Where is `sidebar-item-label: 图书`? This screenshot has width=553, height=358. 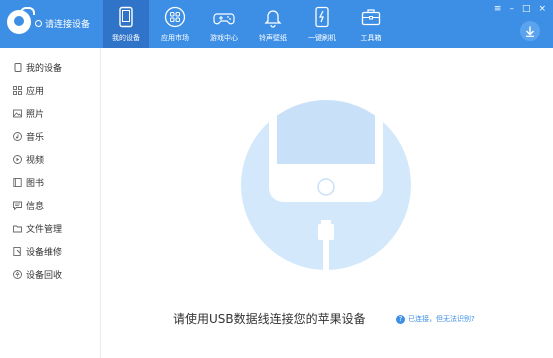
sidebar-item-label: 图书 is located at coordinates (35, 184).